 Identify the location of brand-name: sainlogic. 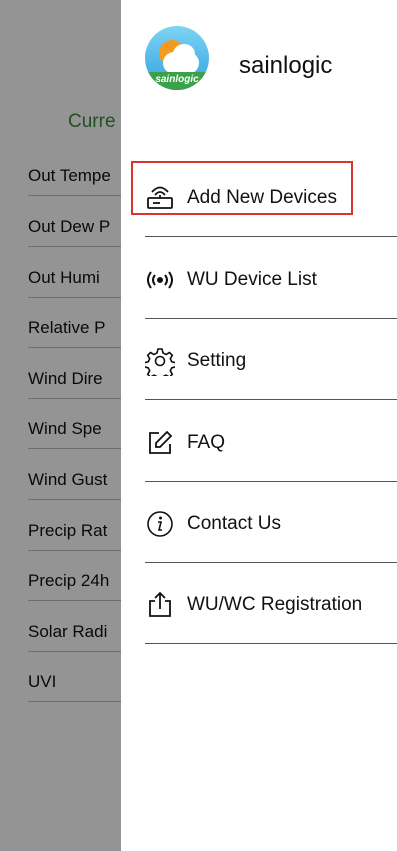
(286, 65).